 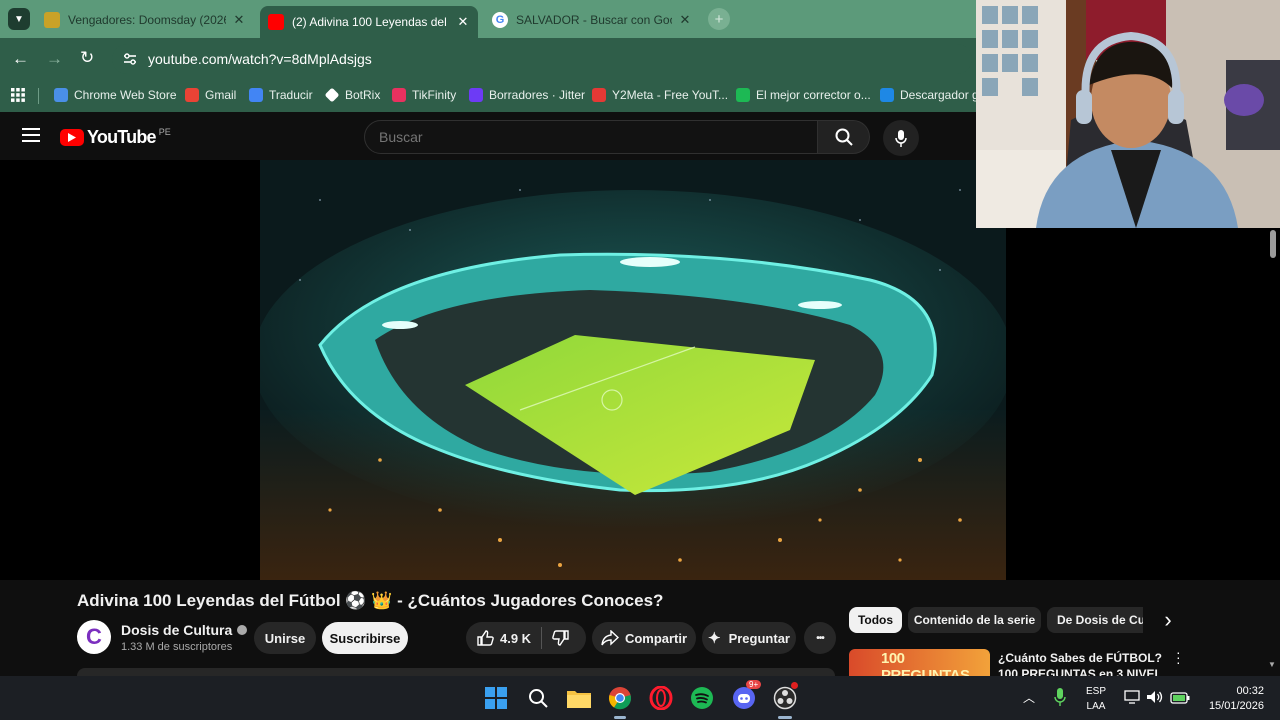 I want to click on tab-title: Vengadores: Doomsday (2026), so click(x=147, y=20).